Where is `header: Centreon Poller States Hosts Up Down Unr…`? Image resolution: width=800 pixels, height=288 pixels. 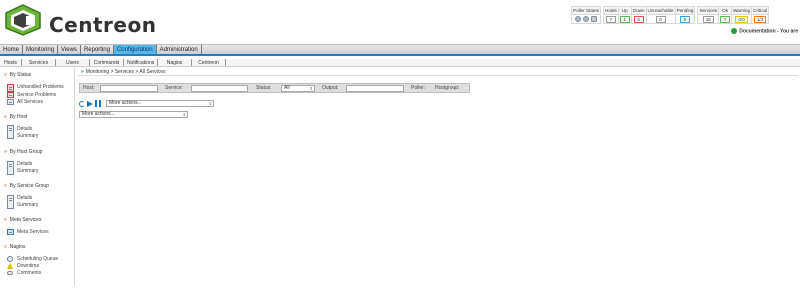
header: Centreon Poller States Hosts Up Down Unr… is located at coordinates (400, 21).